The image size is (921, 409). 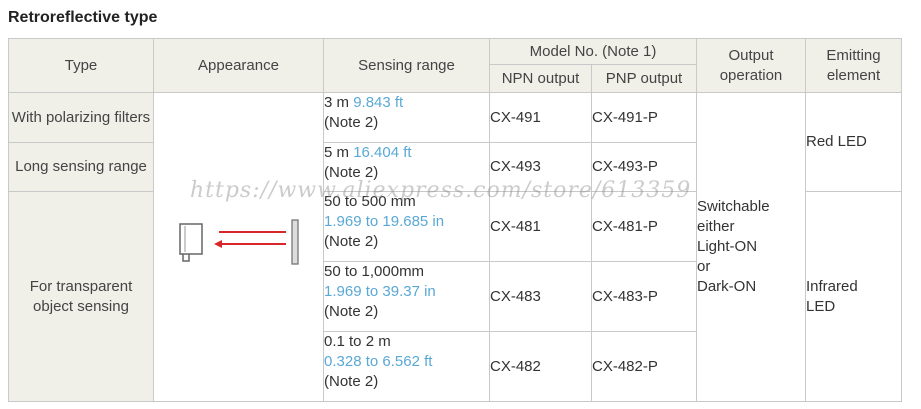 What do you see at coordinates (727, 286) in the screenshot?
I see `output-line: Dark-ON` at bounding box center [727, 286].